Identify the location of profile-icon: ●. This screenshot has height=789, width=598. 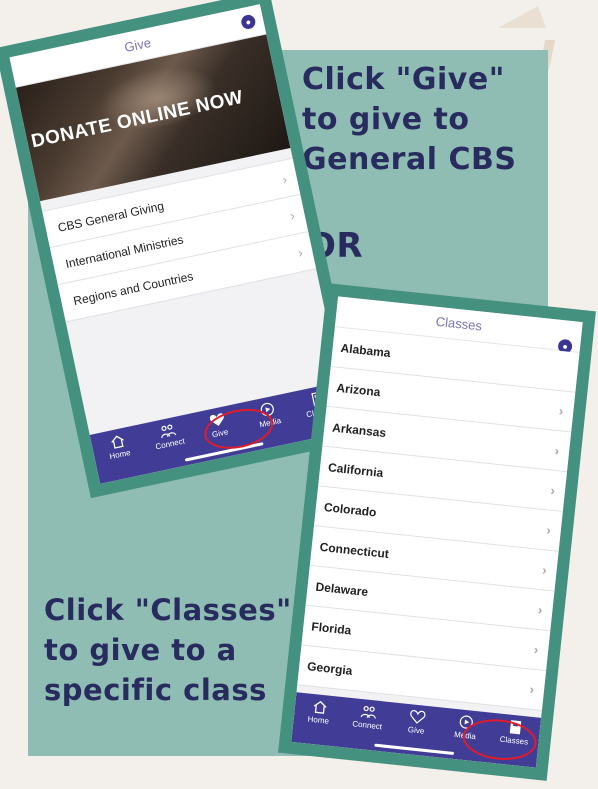
(248, 22).